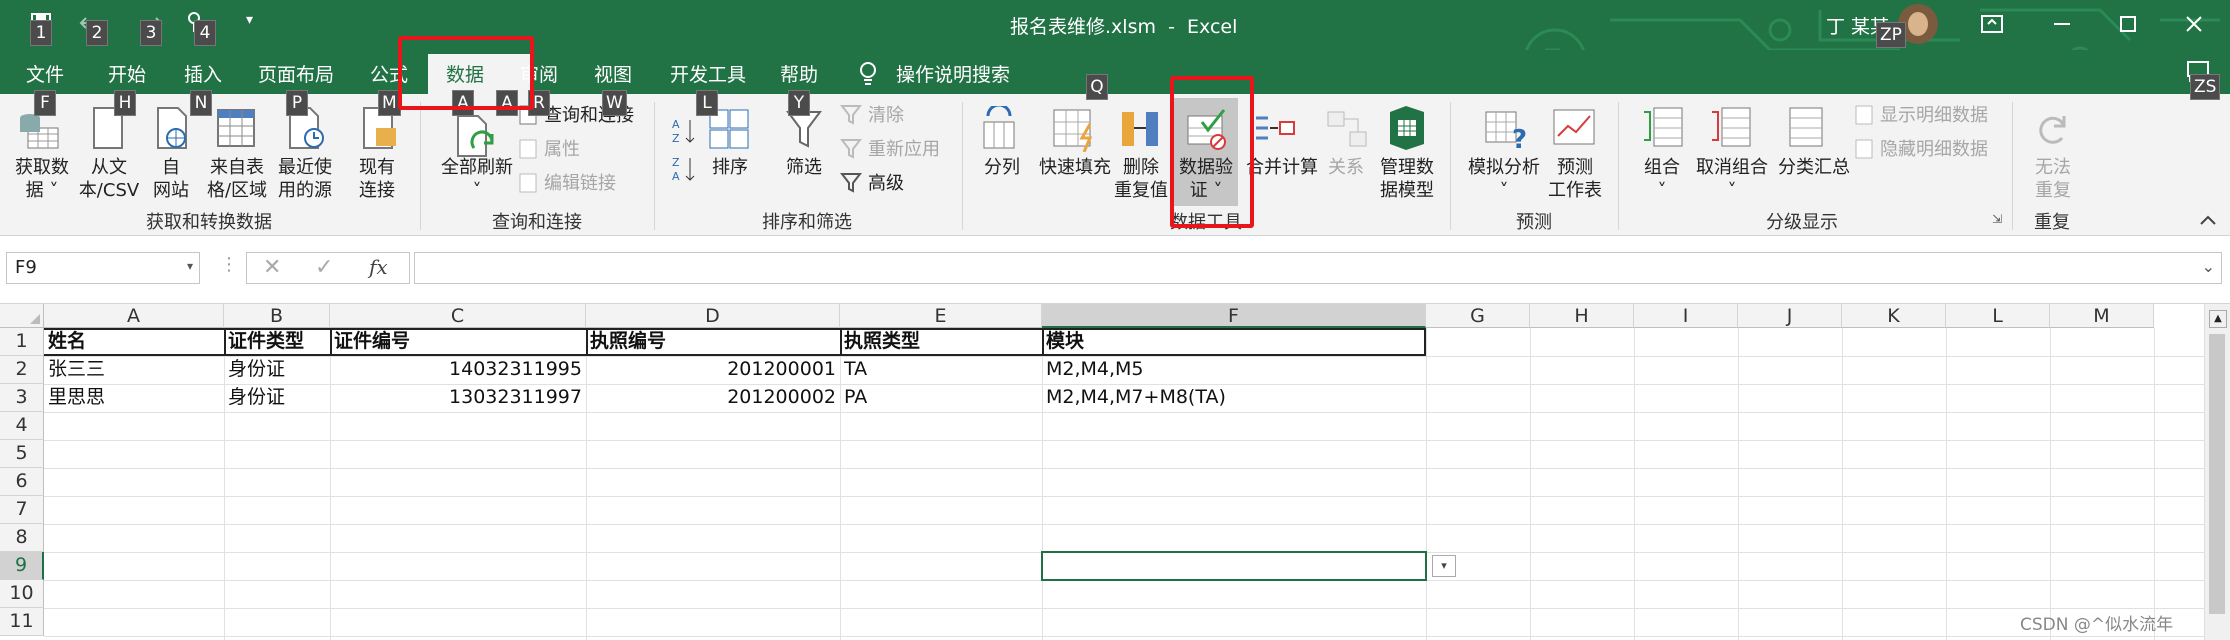 The image size is (2230, 640). Describe the element at coordinates (22, 426) in the screenshot. I see `row-header: 4` at that location.